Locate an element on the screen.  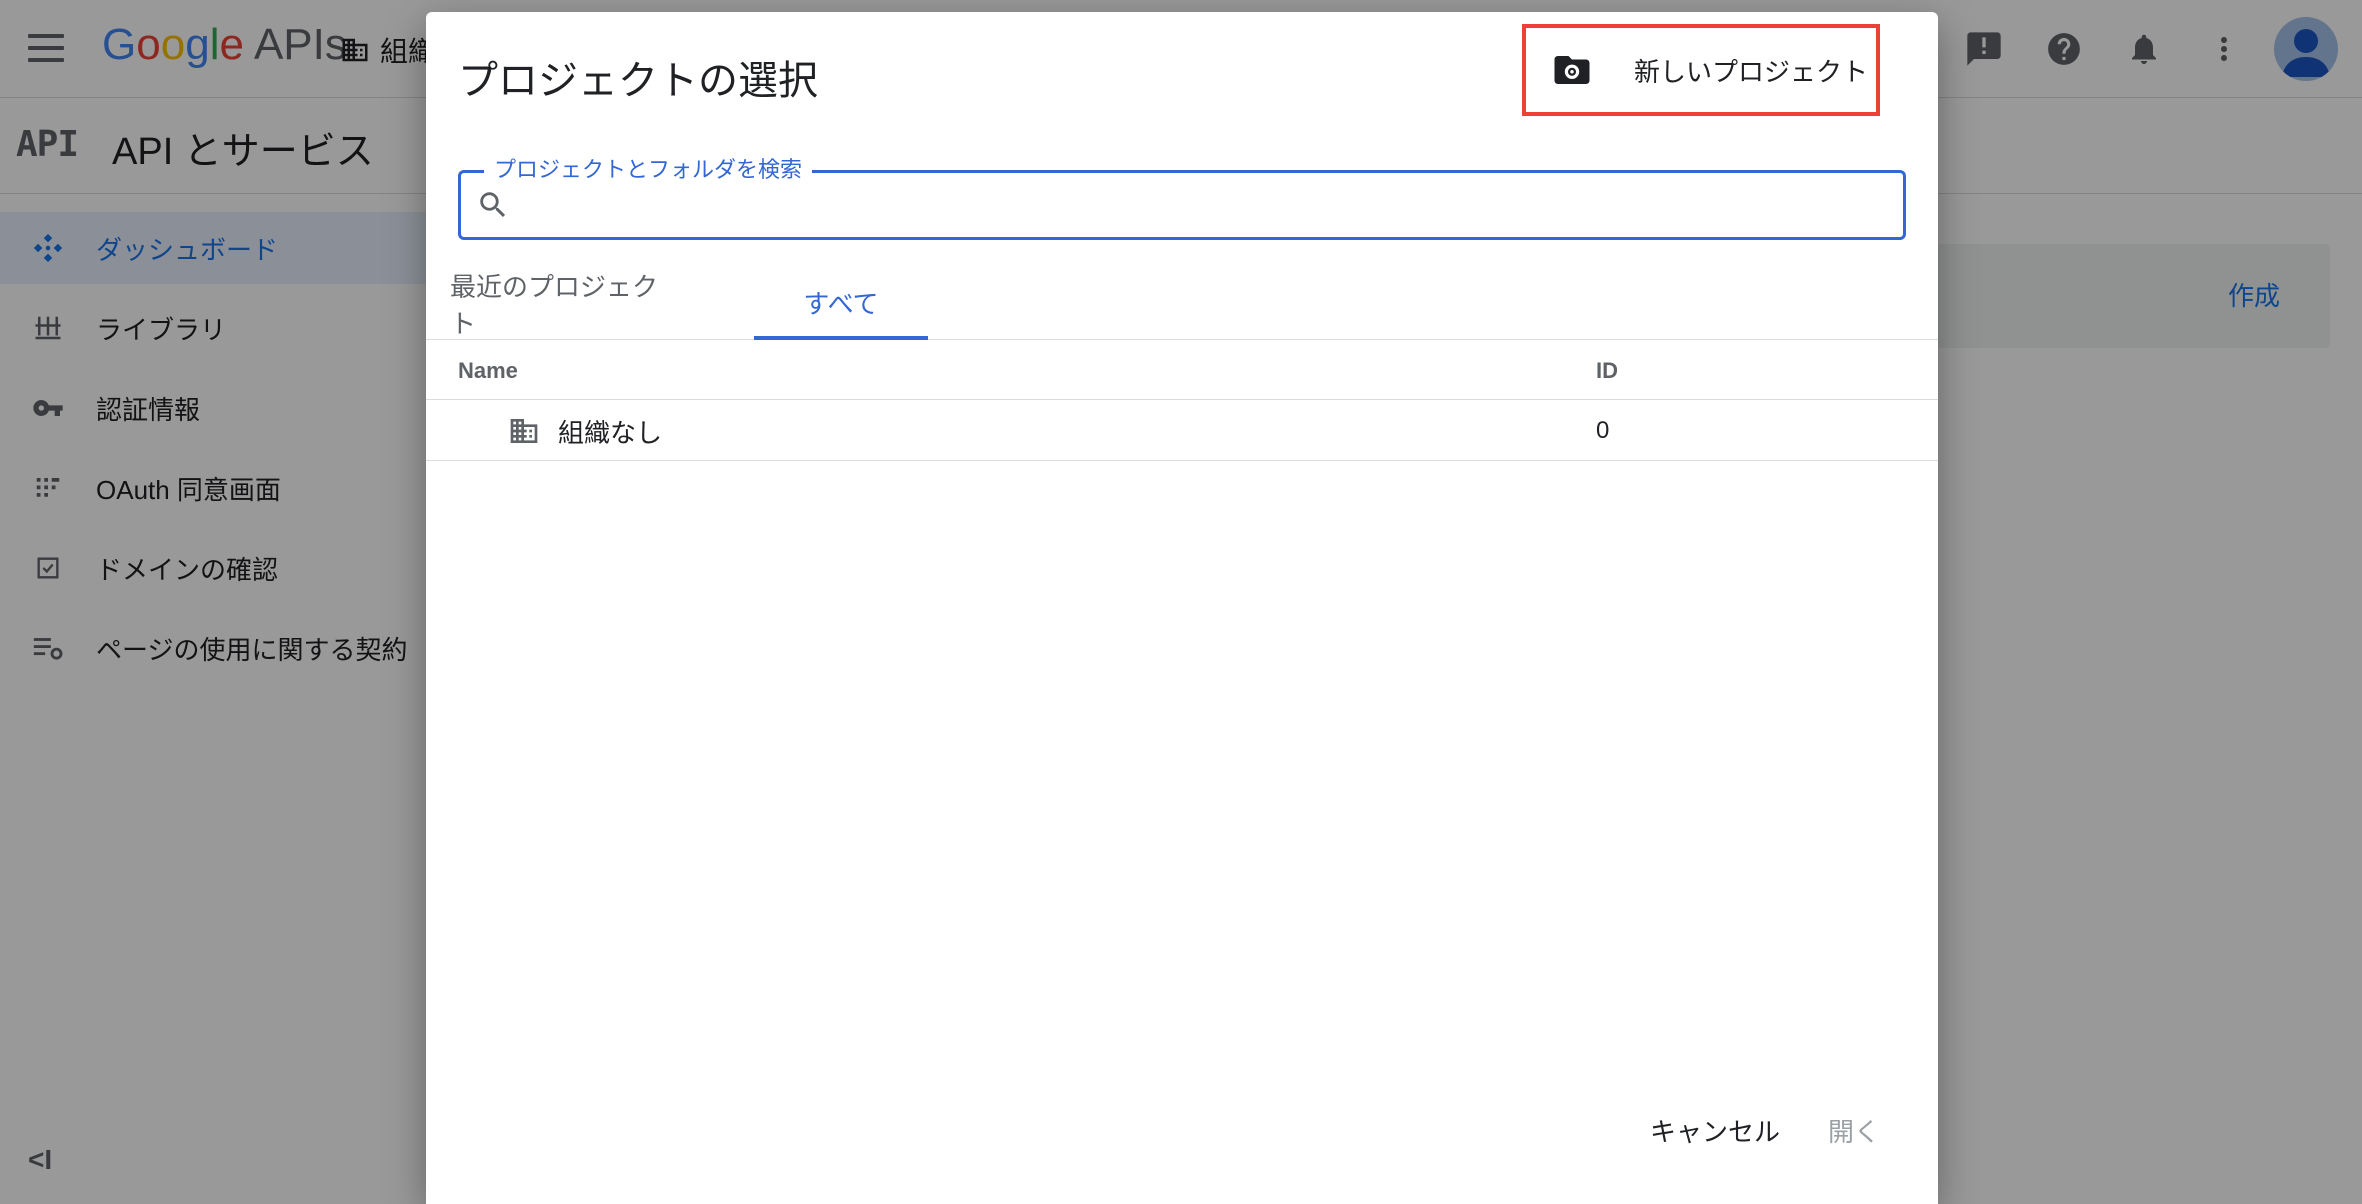
cancel-button: キャンセル is located at coordinates (1715, 1130).